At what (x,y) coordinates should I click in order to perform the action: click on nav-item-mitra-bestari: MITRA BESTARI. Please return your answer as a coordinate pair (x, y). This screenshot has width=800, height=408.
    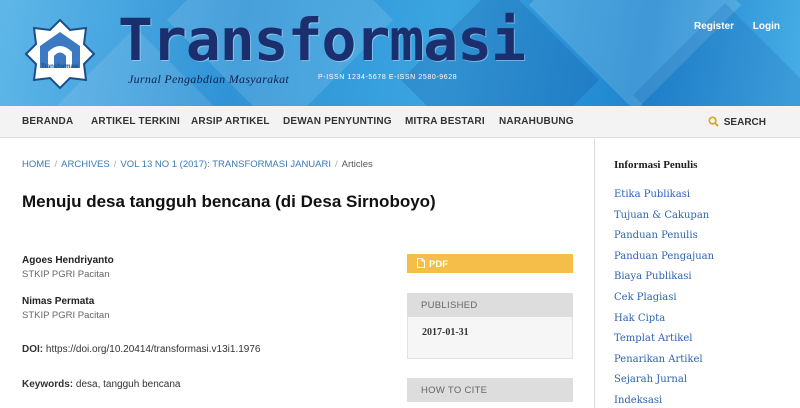
    Looking at the image, I should click on (445, 121).